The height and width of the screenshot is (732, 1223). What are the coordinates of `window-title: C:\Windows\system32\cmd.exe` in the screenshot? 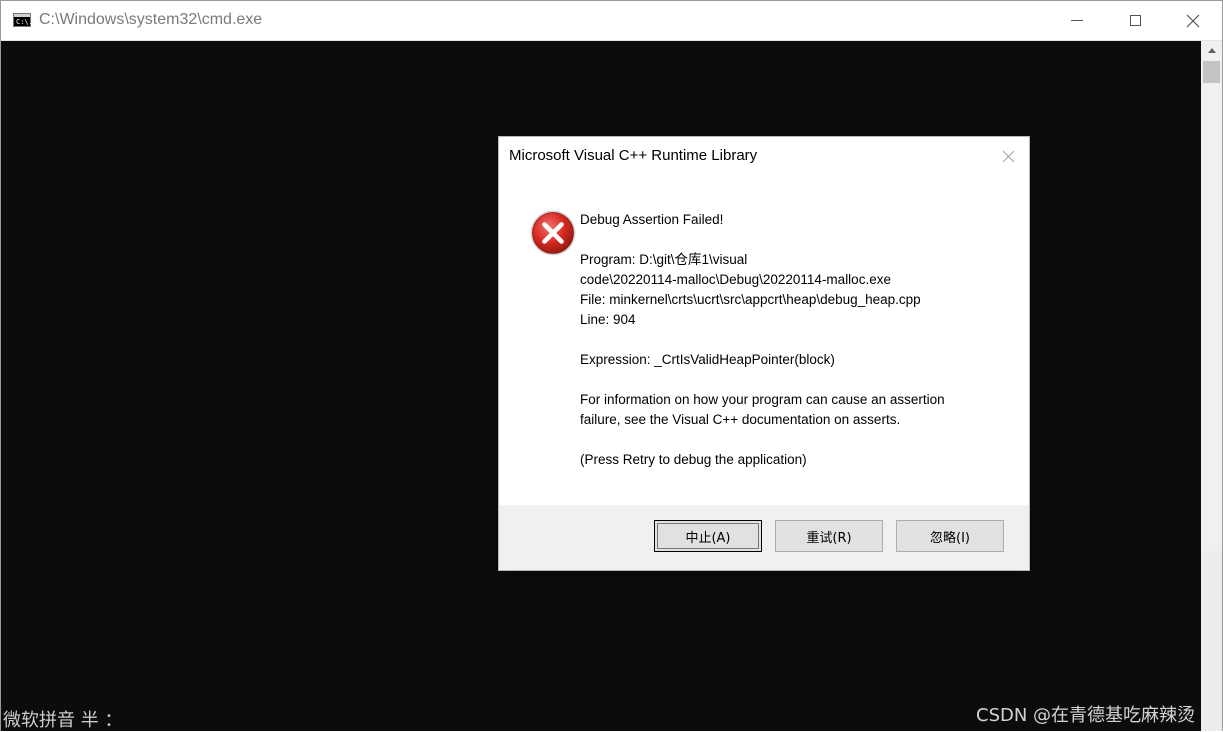 It's located at (151, 19).